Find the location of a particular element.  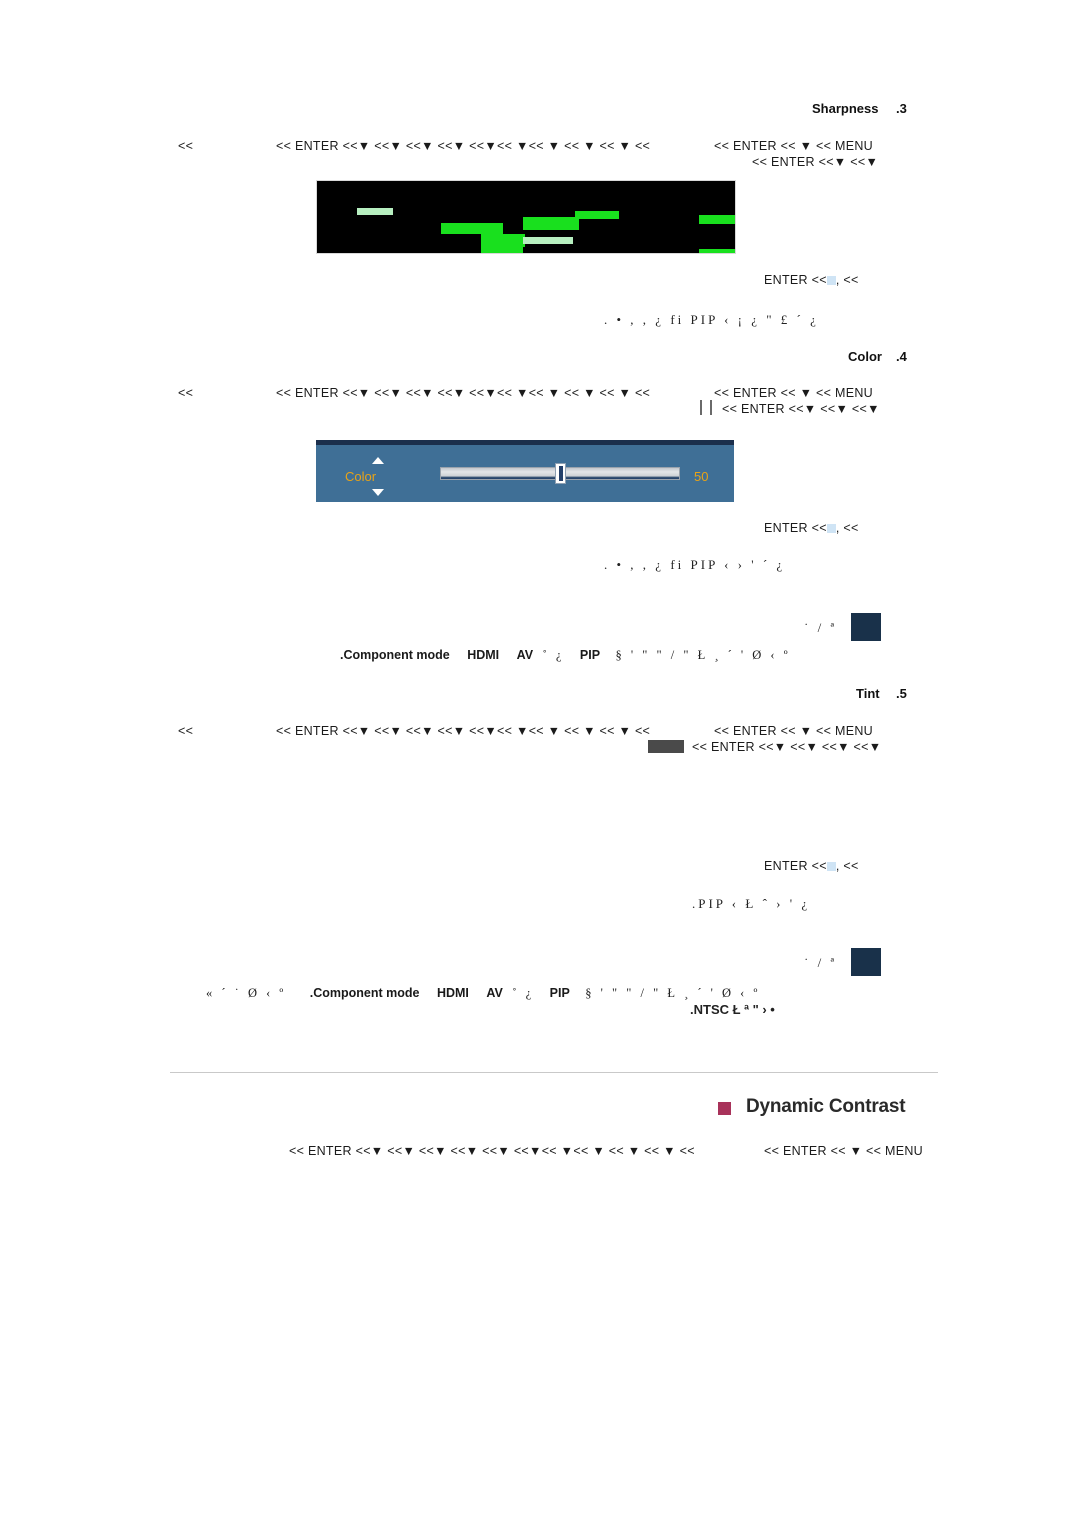

divider-bar-right-color is located at coordinates (711, 407).